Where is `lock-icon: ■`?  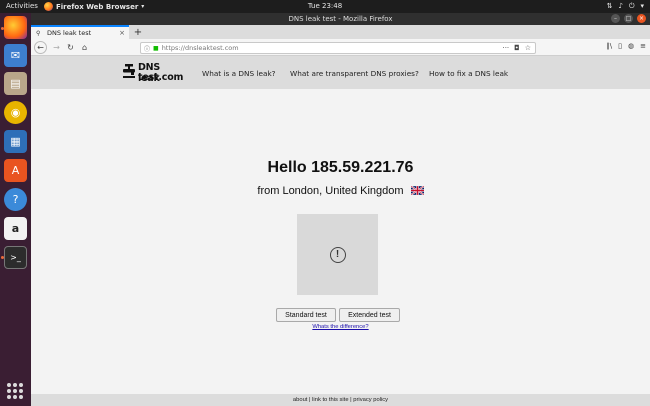
lock-icon: ■ is located at coordinates (156, 48).